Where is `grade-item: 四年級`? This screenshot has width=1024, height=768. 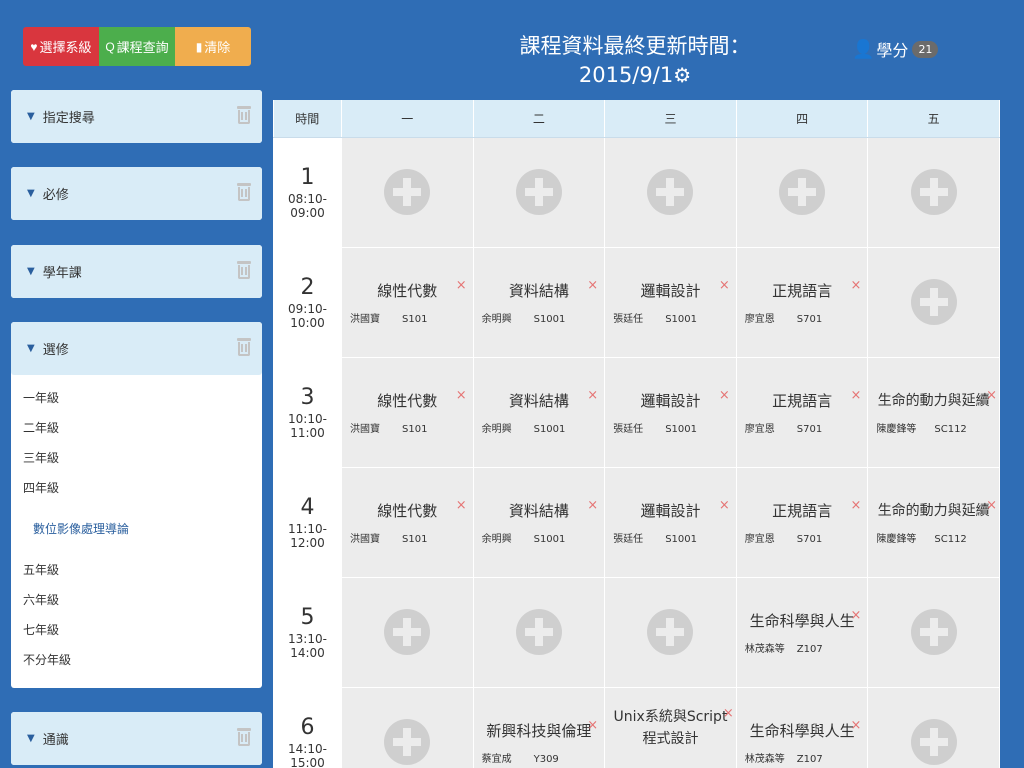
grade-item: 四年級 is located at coordinates (136, 490).